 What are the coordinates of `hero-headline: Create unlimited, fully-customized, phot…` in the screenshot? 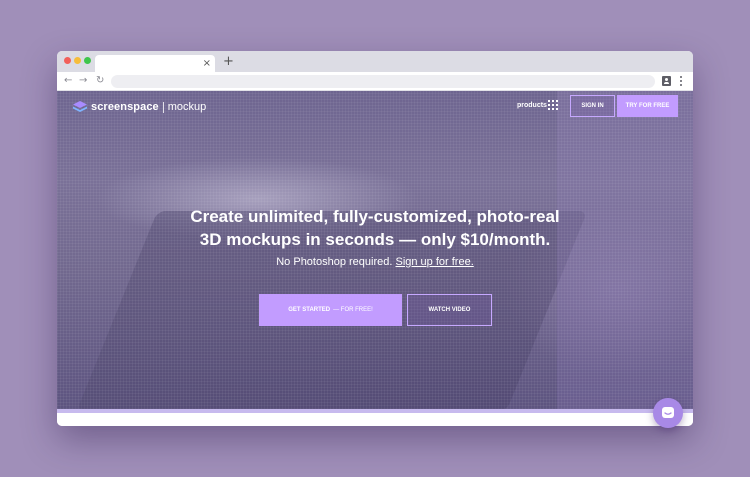 It's located at (375, 228).